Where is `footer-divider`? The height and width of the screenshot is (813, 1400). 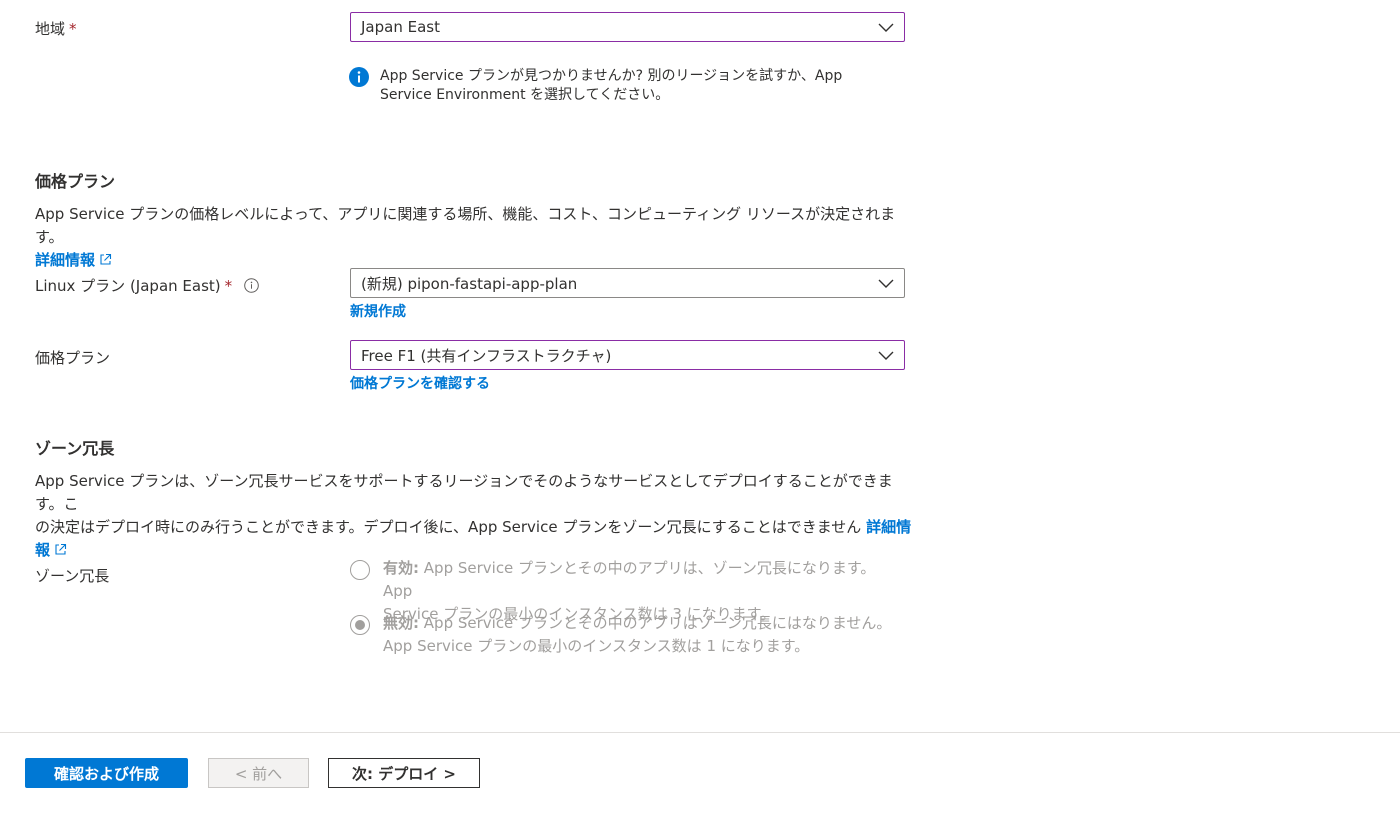
footer-divider is located at coordinates (700, 732).